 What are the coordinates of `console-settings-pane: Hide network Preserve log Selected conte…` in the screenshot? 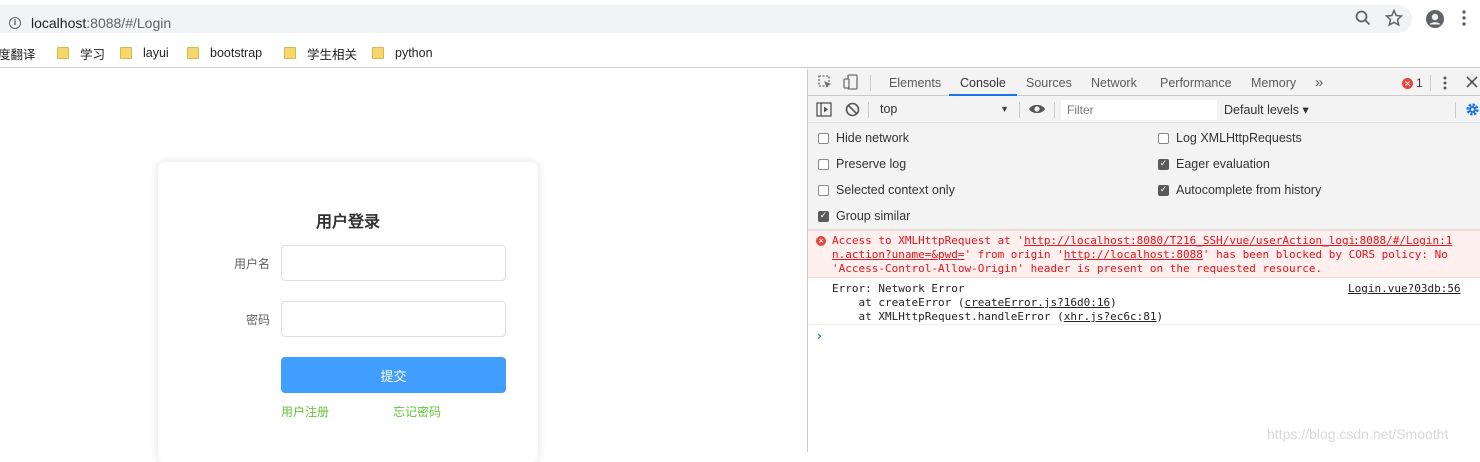 It's located at (1144, 176).